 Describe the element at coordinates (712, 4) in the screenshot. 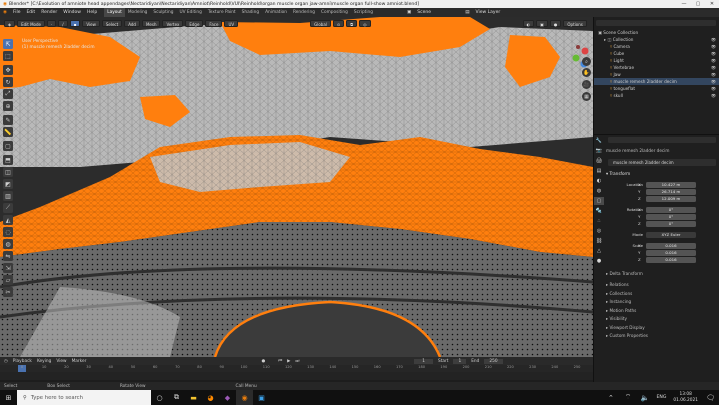

I see `close-button: ✕` at that location.